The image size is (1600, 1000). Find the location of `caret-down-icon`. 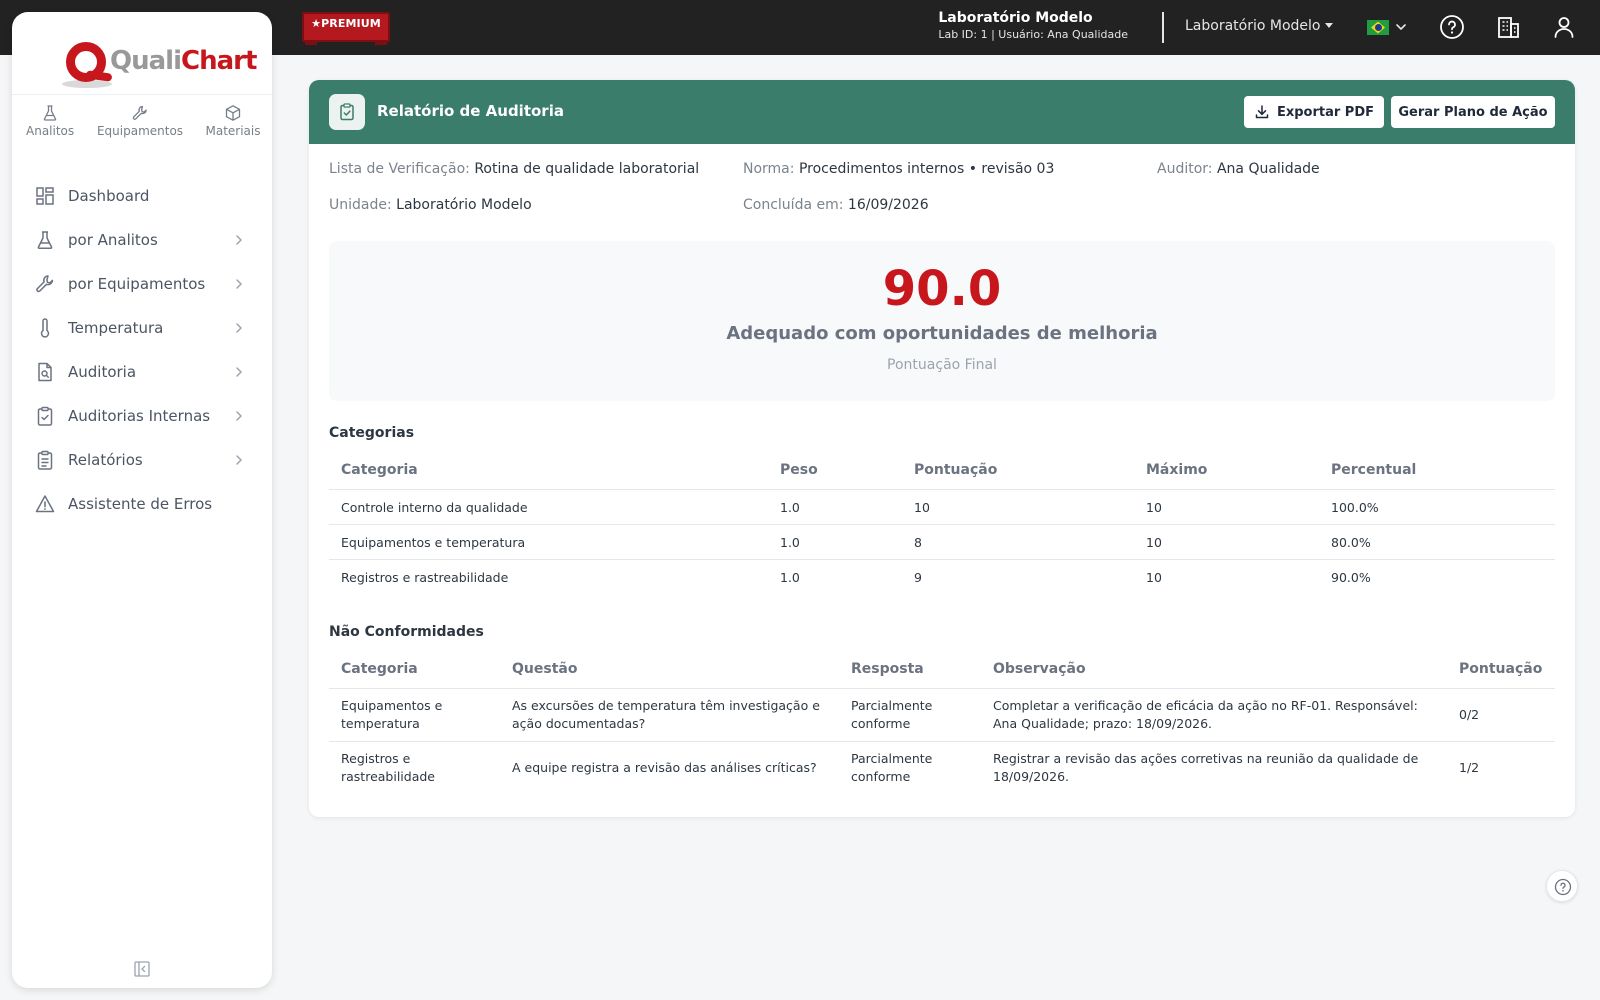

caret-down-icon is located at coordinates (1329, 25).